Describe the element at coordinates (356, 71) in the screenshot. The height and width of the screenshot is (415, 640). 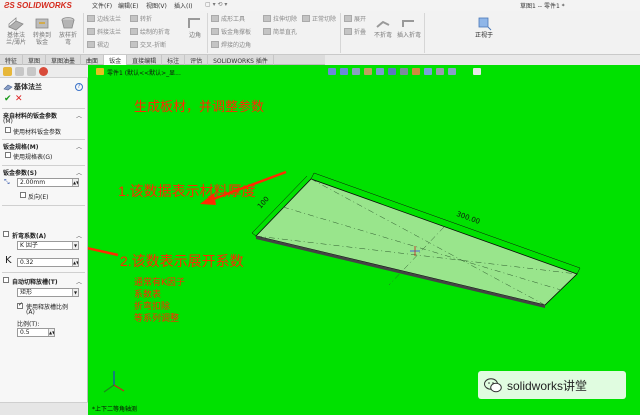
I see `previous-view-icon` at that location.